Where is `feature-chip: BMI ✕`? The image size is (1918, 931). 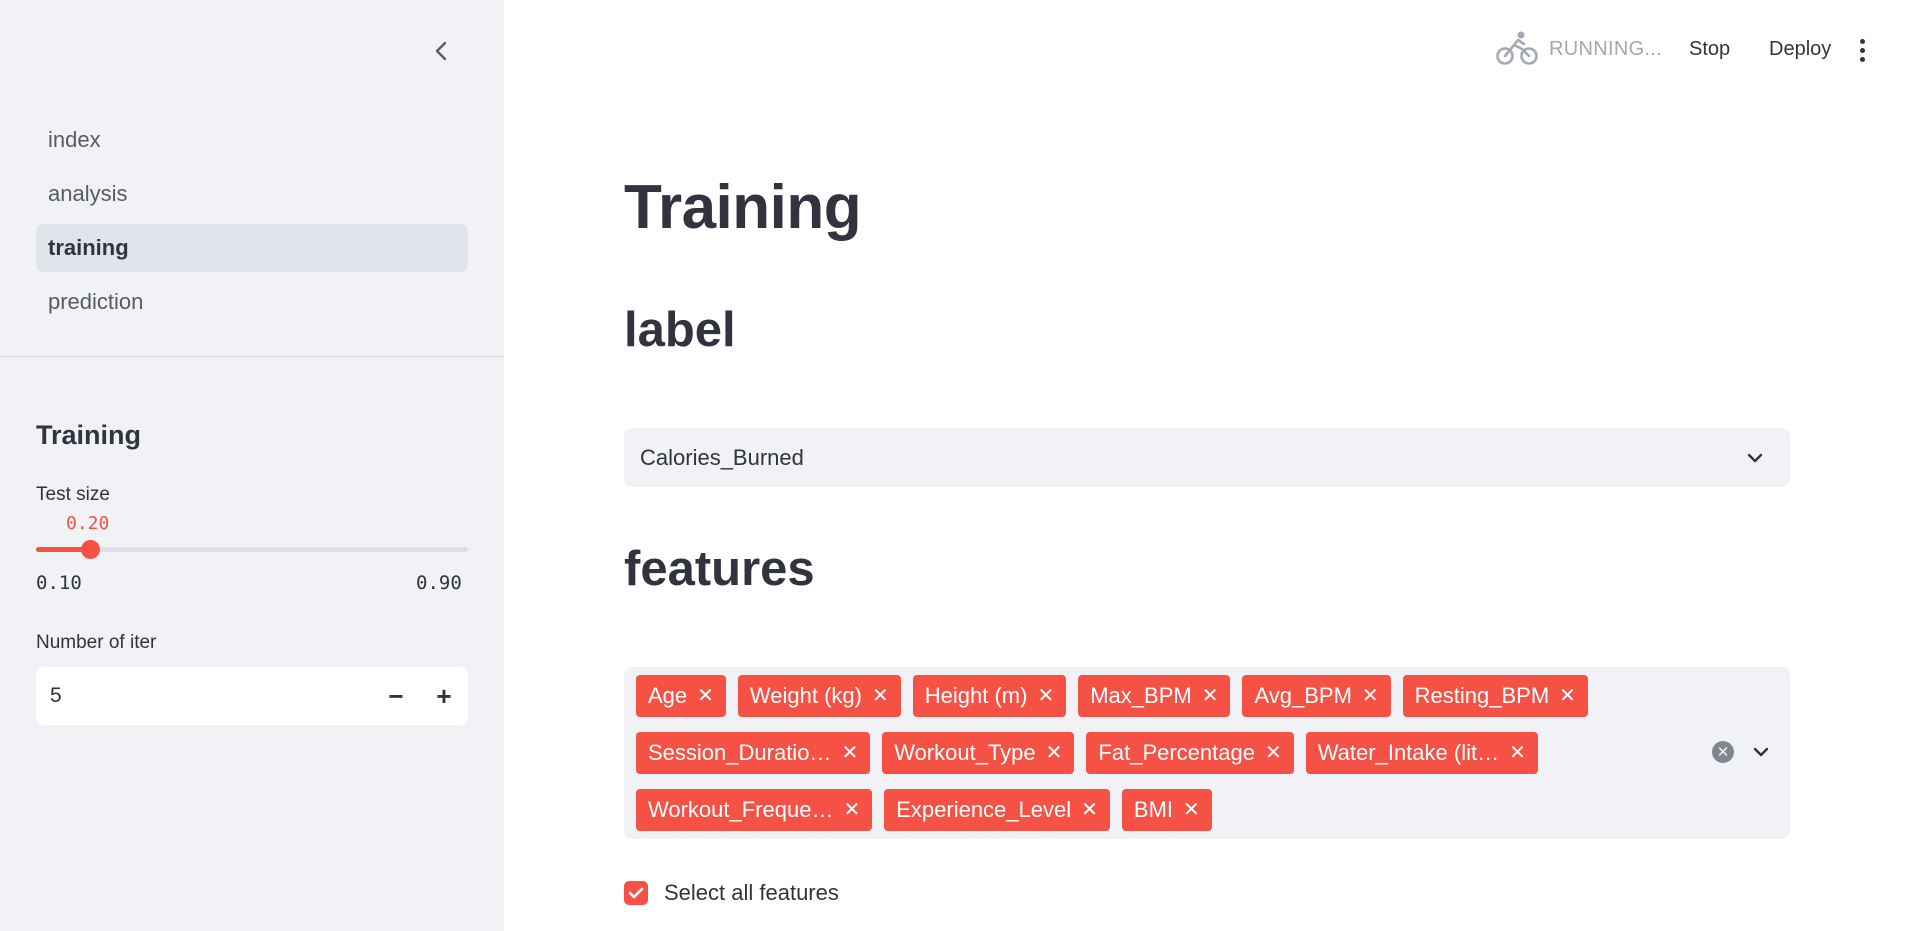
feature-chip: BMI ✕ is located at coordinates (1166, 810).